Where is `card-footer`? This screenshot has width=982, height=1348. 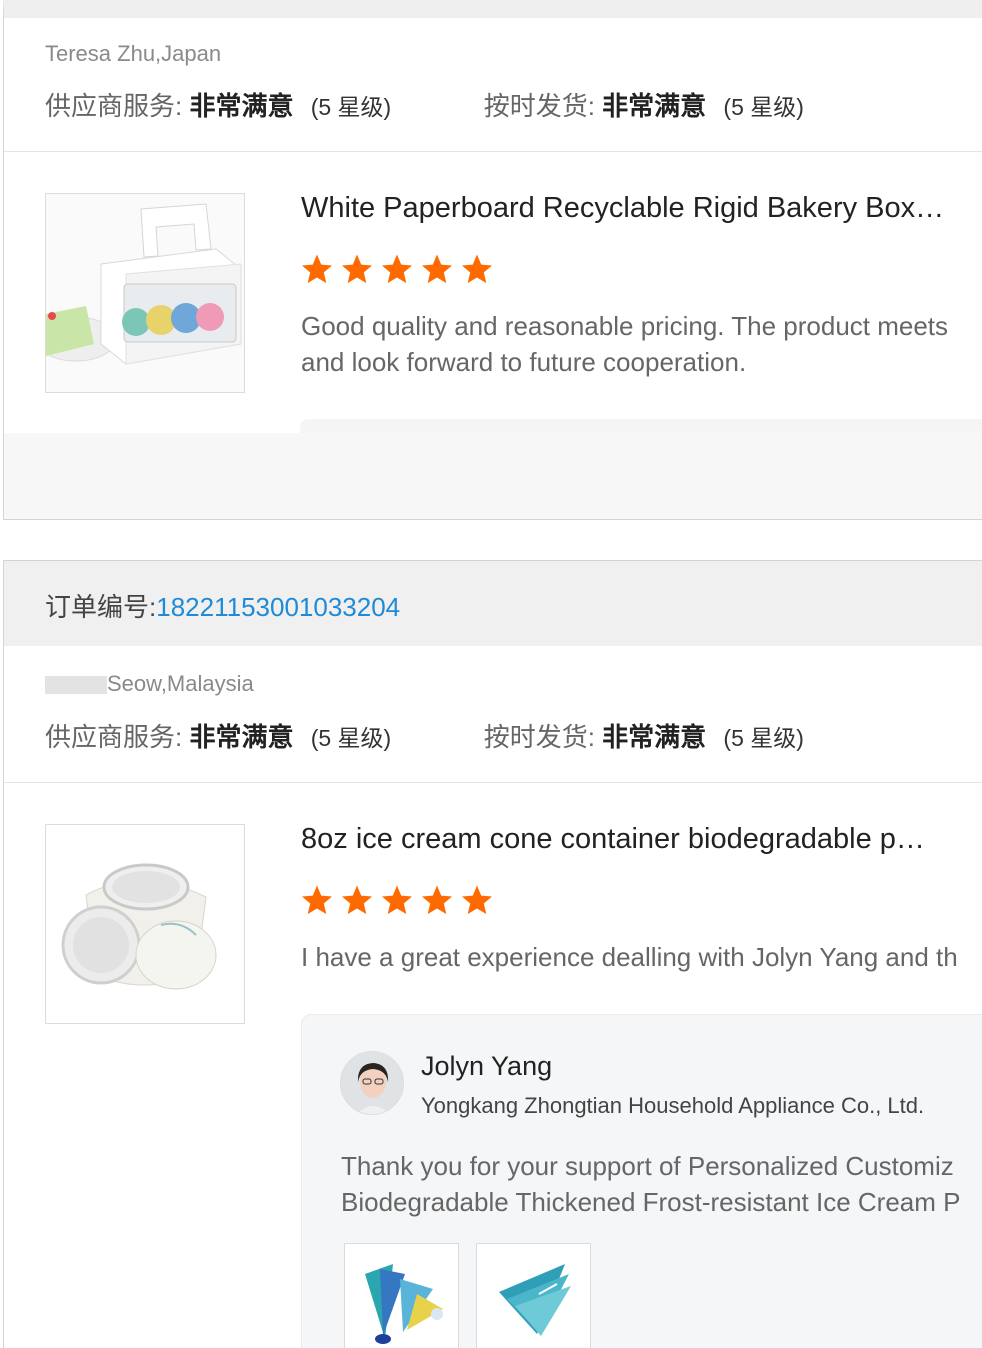
card-footer is located at coordinates (493, 469).